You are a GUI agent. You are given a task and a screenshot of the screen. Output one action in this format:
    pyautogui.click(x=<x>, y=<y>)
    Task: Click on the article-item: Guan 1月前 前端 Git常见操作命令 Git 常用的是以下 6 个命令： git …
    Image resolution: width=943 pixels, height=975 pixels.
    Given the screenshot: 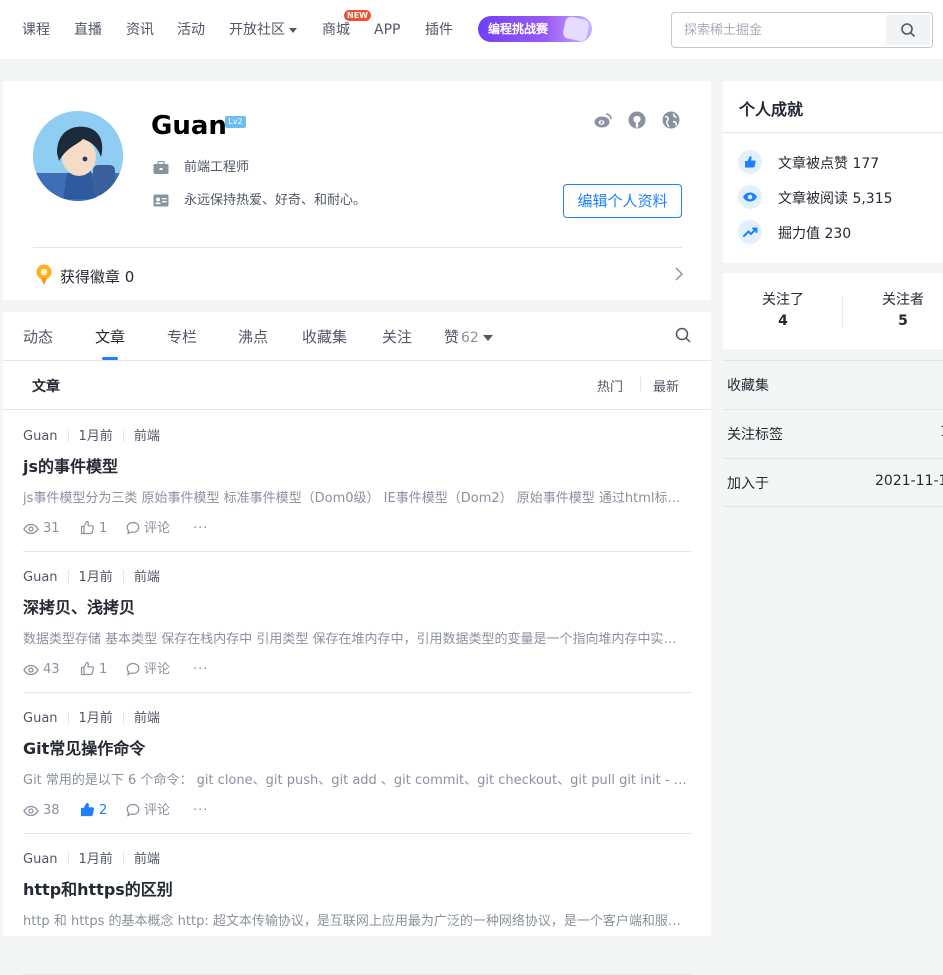 What is the action you would take?
    pyautogui.click(x=357, y=763)
    